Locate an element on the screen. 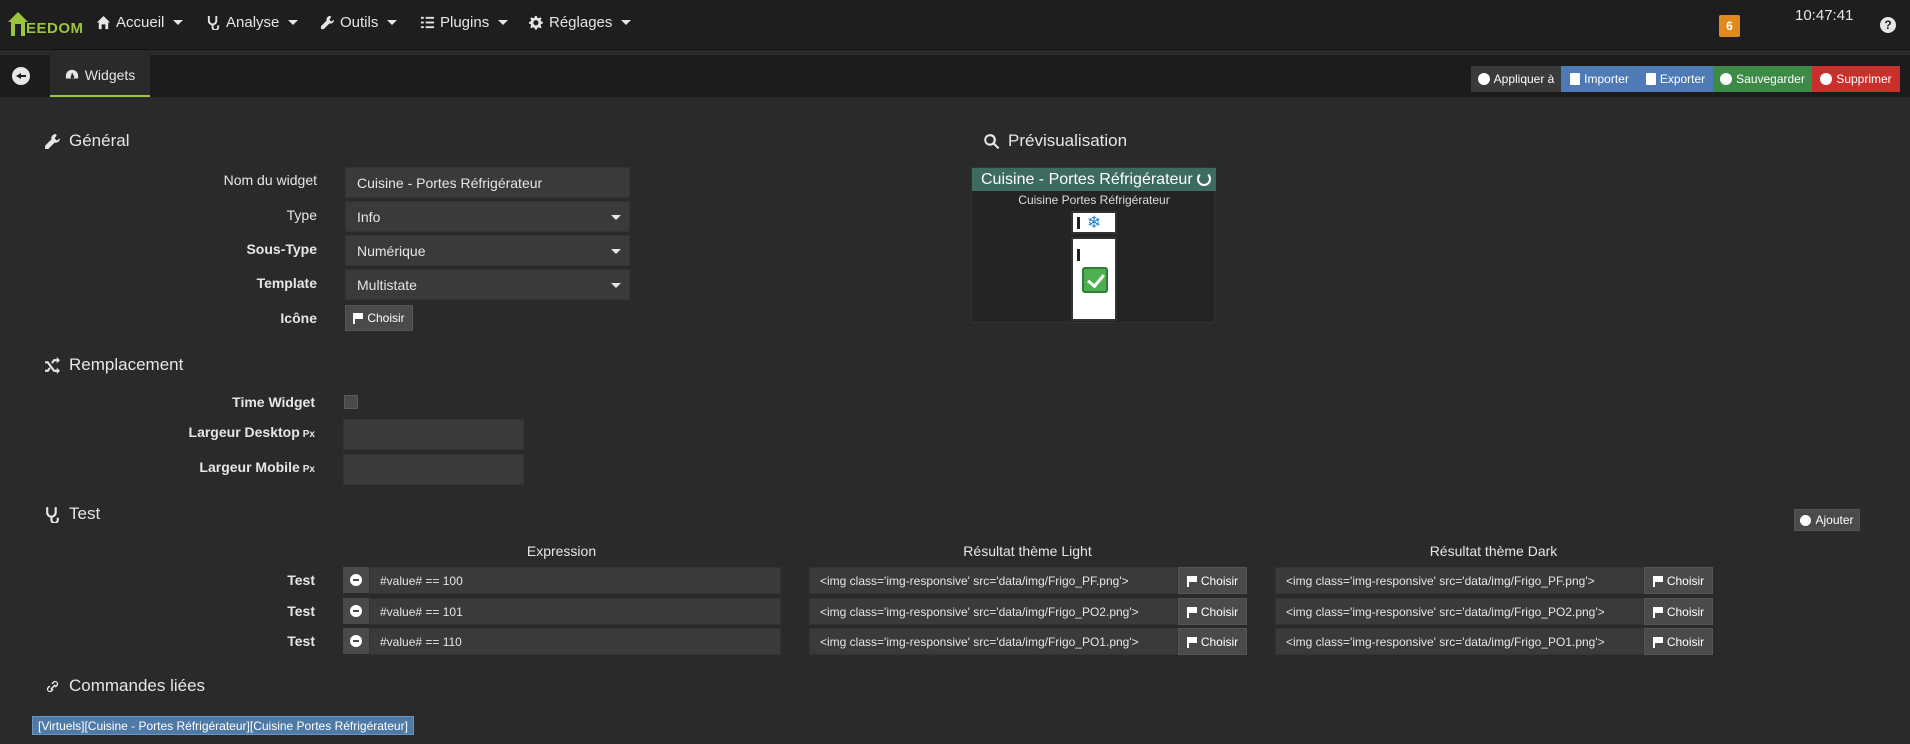  file-export-icon is located at coordinates (1650, 79).